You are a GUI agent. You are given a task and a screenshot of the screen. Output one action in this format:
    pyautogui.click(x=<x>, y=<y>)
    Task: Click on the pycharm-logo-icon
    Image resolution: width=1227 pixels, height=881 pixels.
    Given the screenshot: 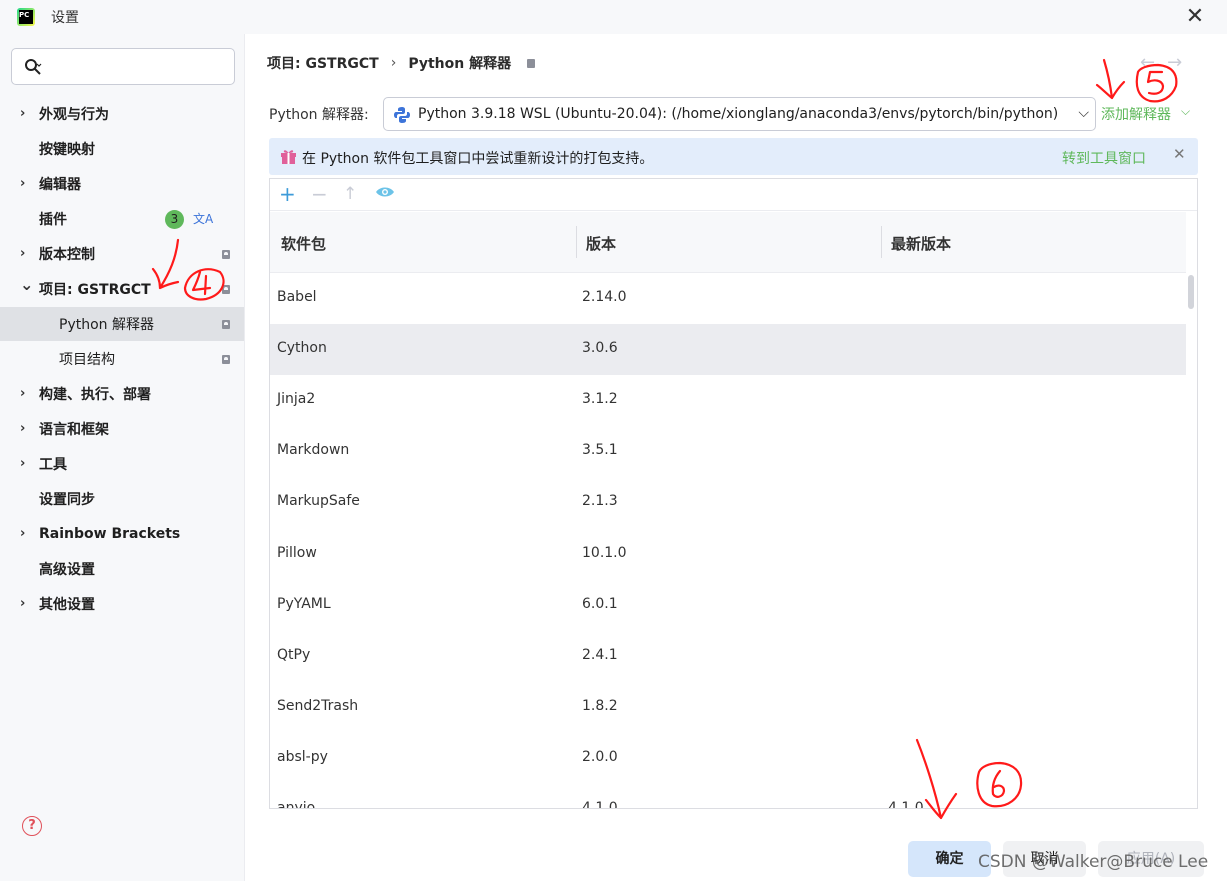 What is the action you would take?
    pyautogui.click(x=26, y=17)
    